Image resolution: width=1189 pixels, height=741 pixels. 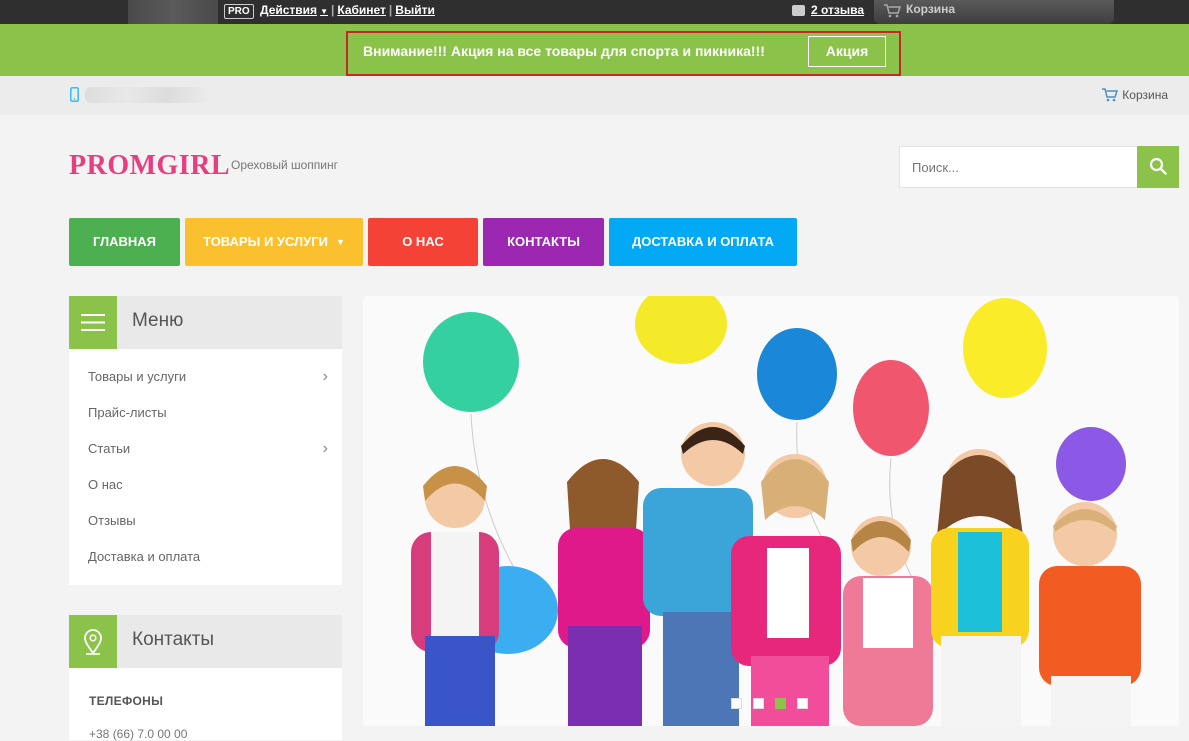 What do you see at coordinates (205, 377) in the screenshot?
I see `sidebar-item-products: Товары и услуги ›` at bounding box center [205, 377].